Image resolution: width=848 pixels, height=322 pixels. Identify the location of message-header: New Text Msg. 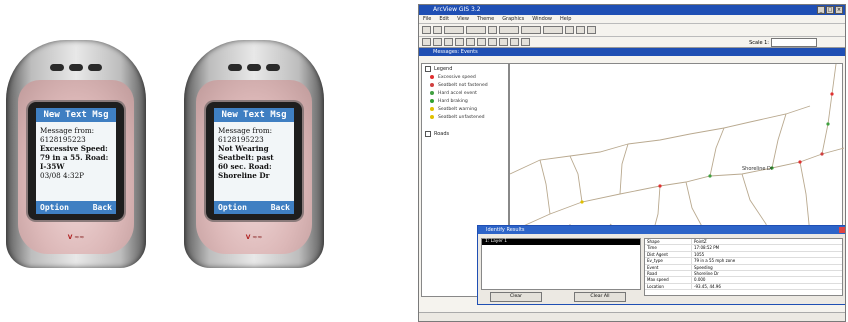
(254, 115).